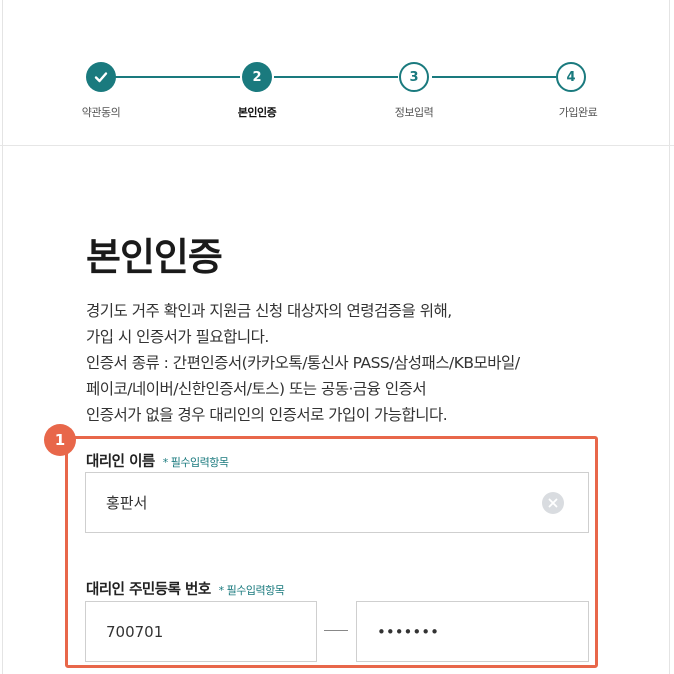  Describe the element at coordinates (336, 630) in the screenshot. I see `rrn-separator` at that location.